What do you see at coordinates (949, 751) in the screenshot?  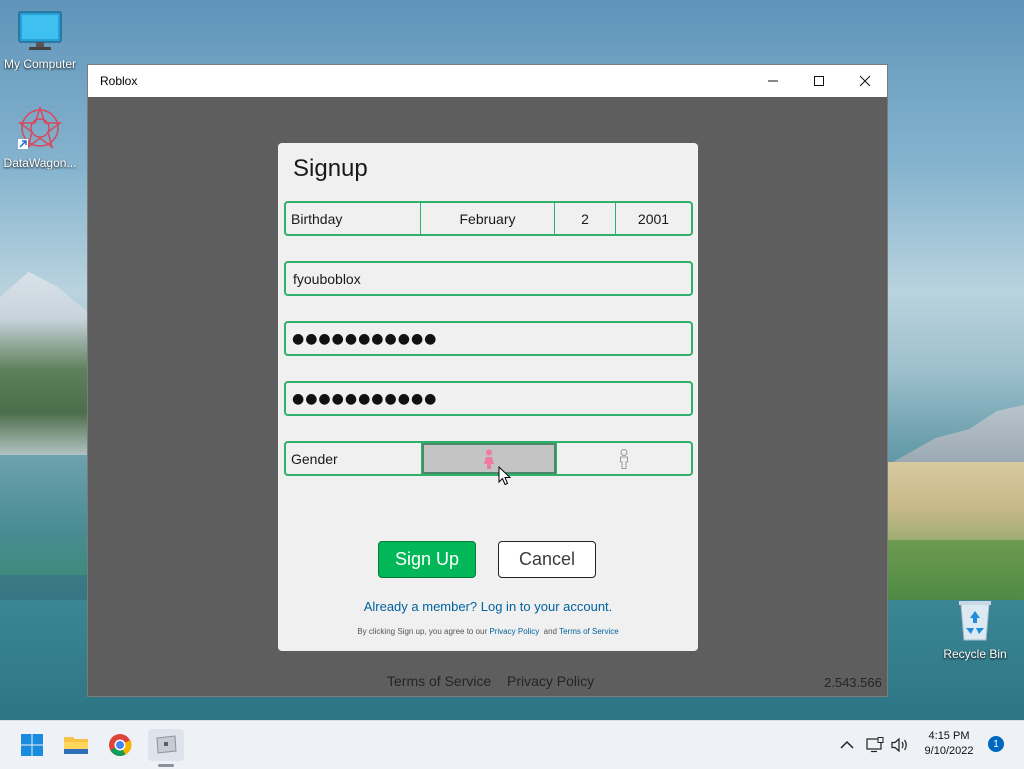 I see `clock-date: 9/10/2022` at bounding box center [949, 751].